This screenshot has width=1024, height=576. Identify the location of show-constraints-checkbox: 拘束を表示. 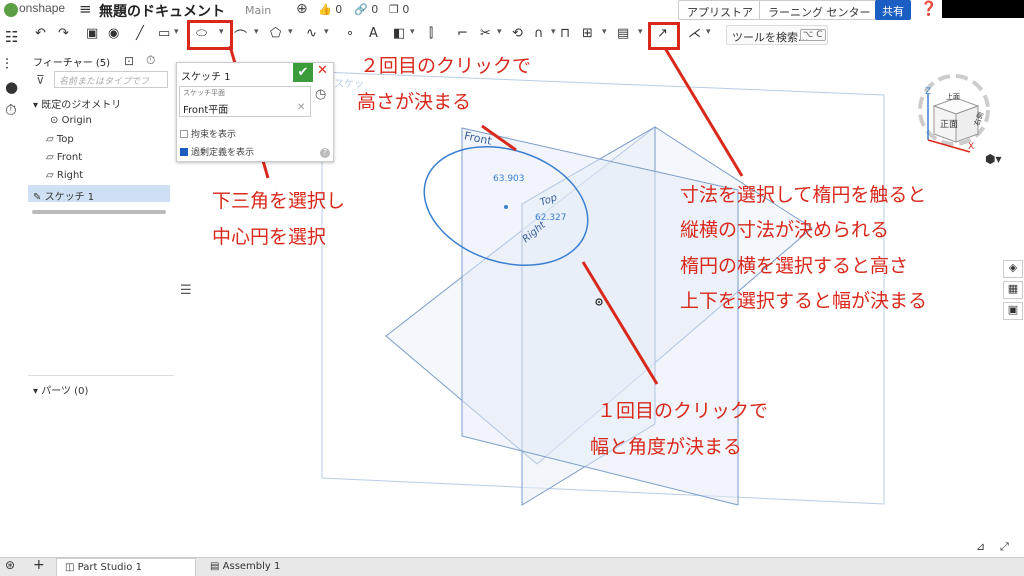
(208, 133).